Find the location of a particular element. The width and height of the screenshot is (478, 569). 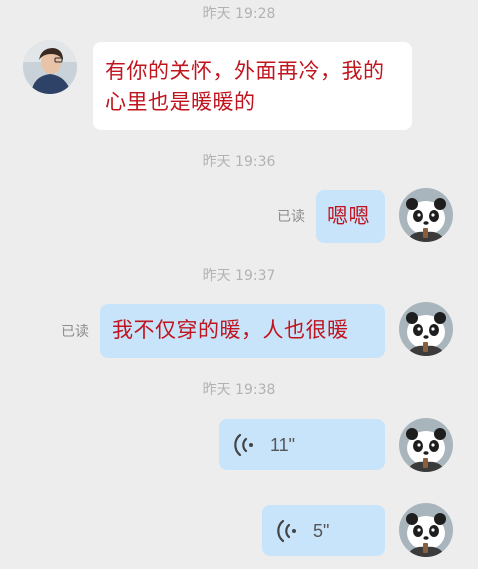

voice-duration: 5" is located at coordinates (321, 530).